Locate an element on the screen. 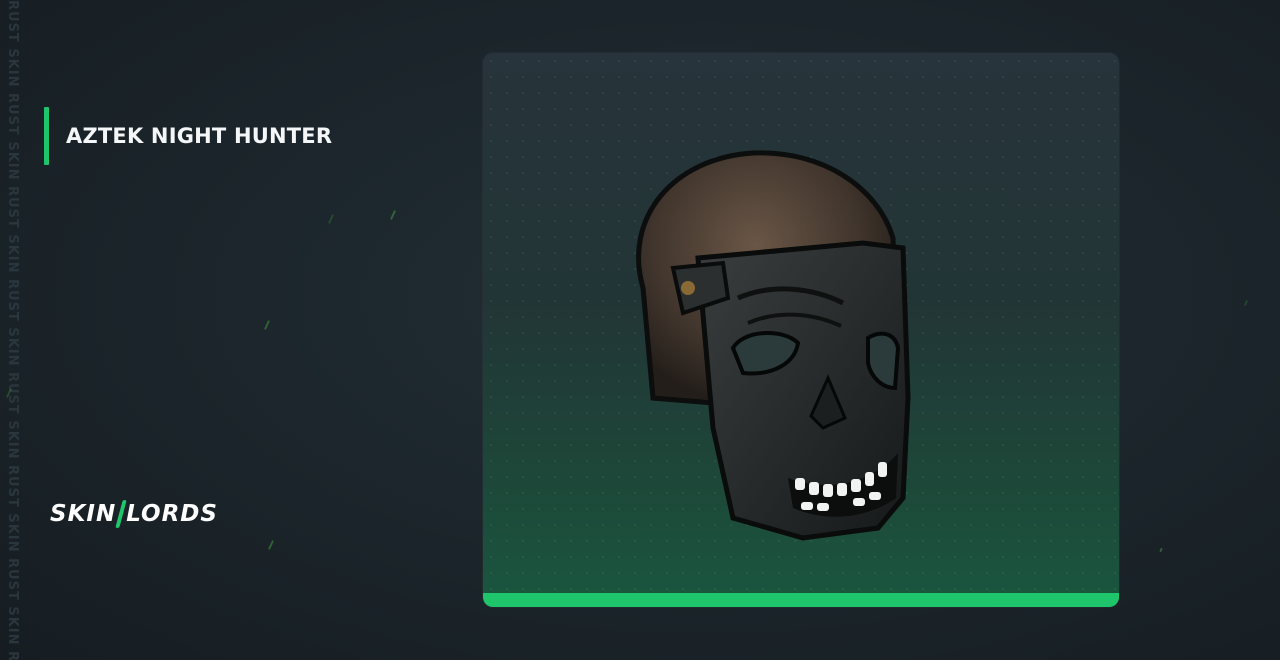 Image resolution: width=1280 pixels, height=660 pixels. brand-logo: SKIN LORDS is located at coordinates (134, 514).